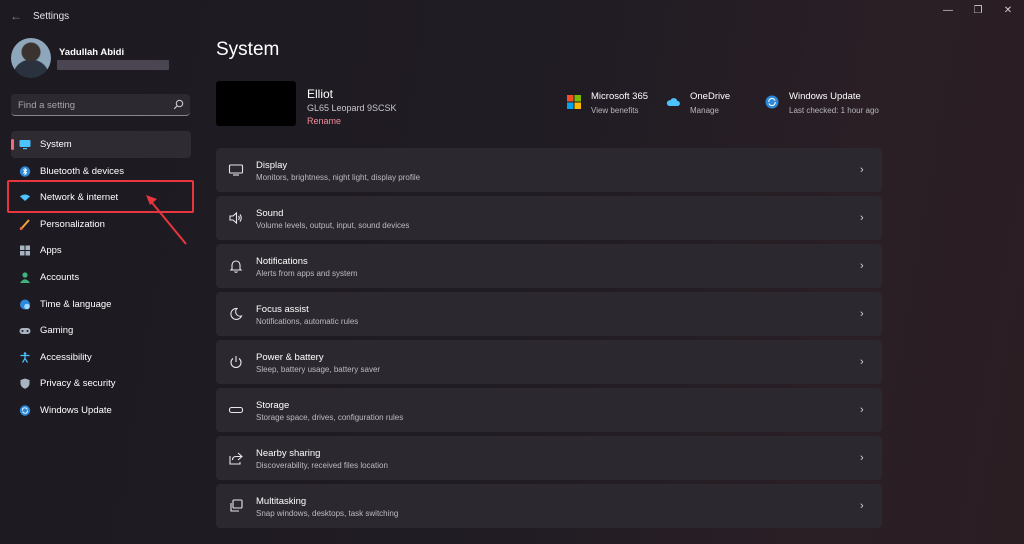 The width and height of the screenshot is (1024, 544). I want to click on quick-link-title: Windows Update, so click(825, 96).